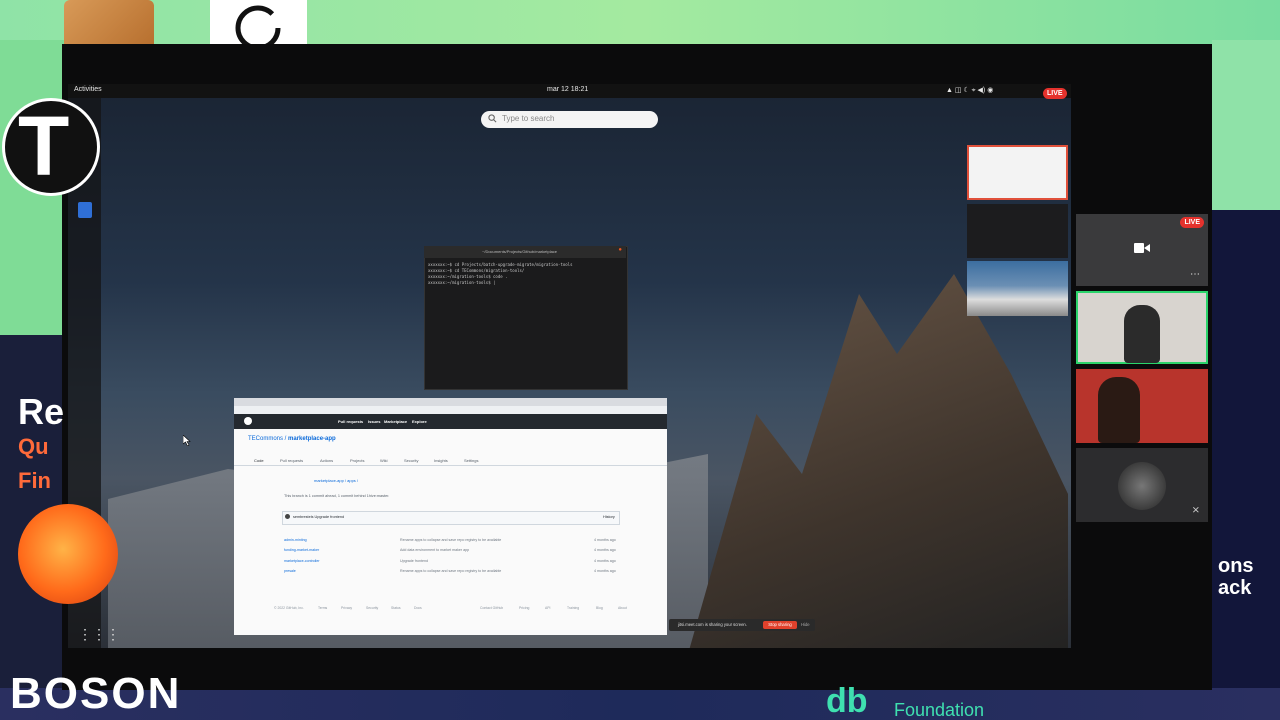 The image size is (1280, 720). I want to click on gnome-top-bar: Activities mar 12 18:21 ▲ ◫ ☾ ⌖ ◀) ◉, so click(569, 91).